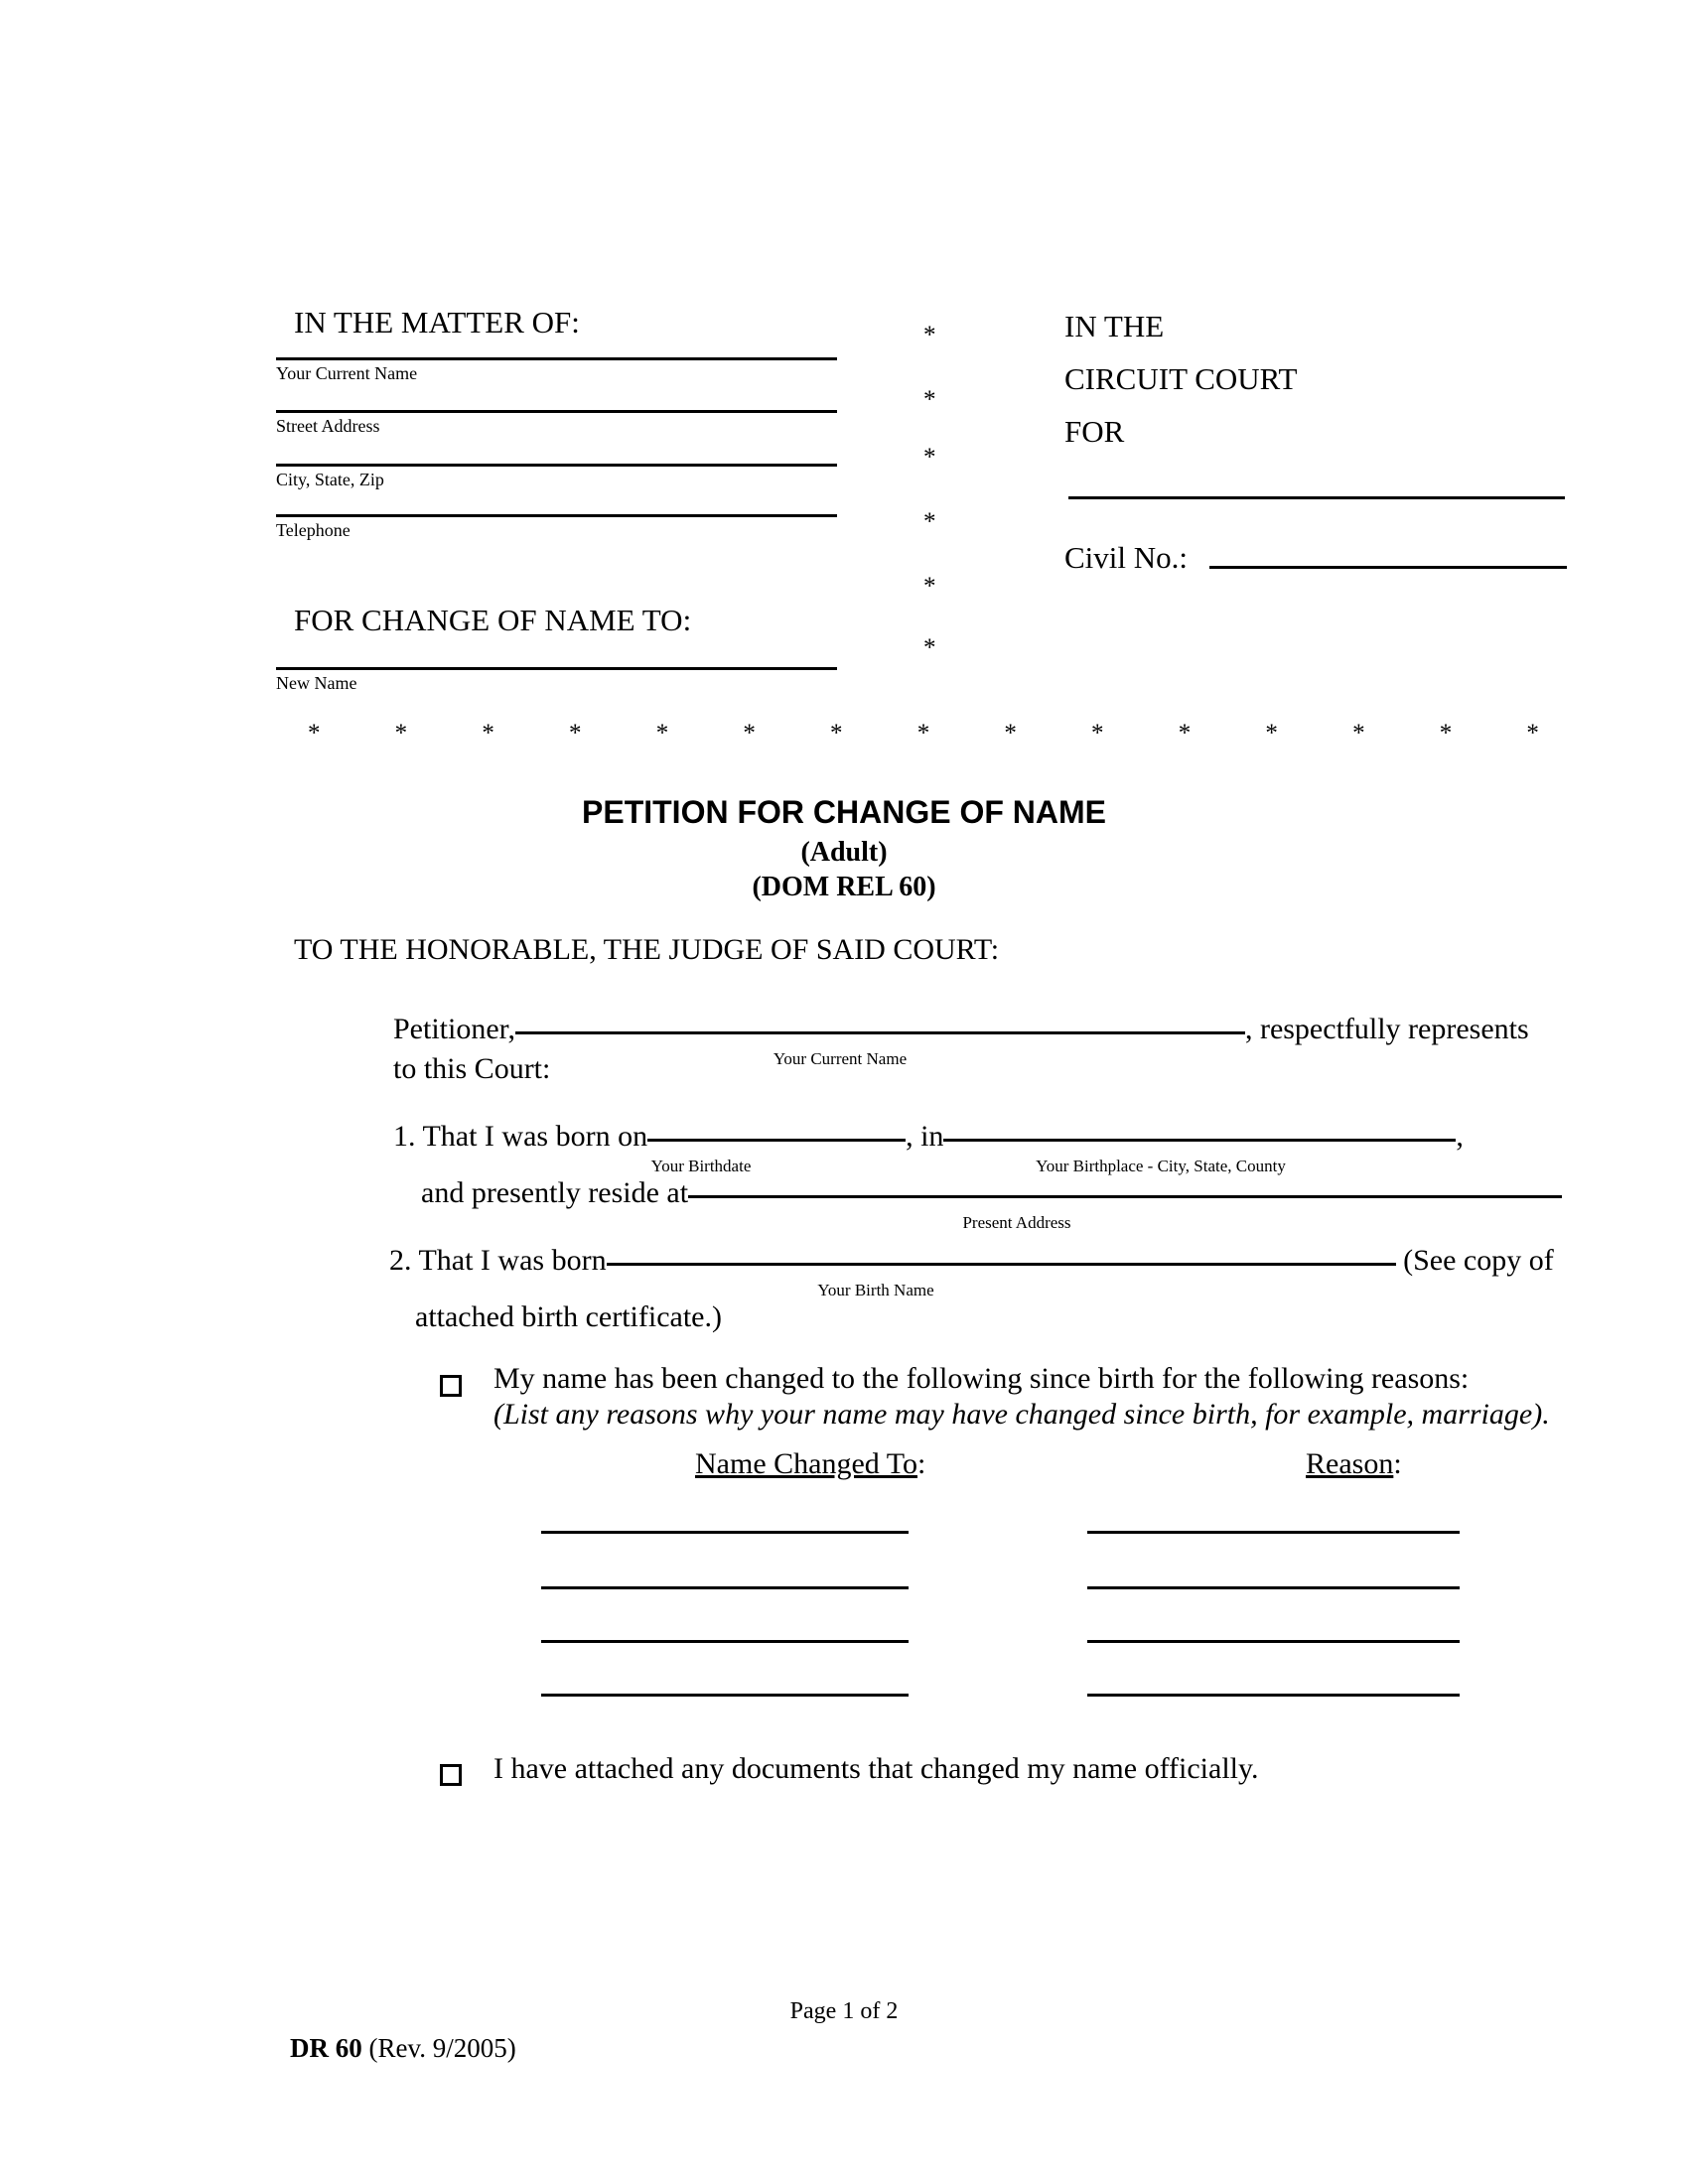  Describe the element at coordinates (1350, 1463) in the screenshot. I see `column-header-reason-text: Reason` at that location.